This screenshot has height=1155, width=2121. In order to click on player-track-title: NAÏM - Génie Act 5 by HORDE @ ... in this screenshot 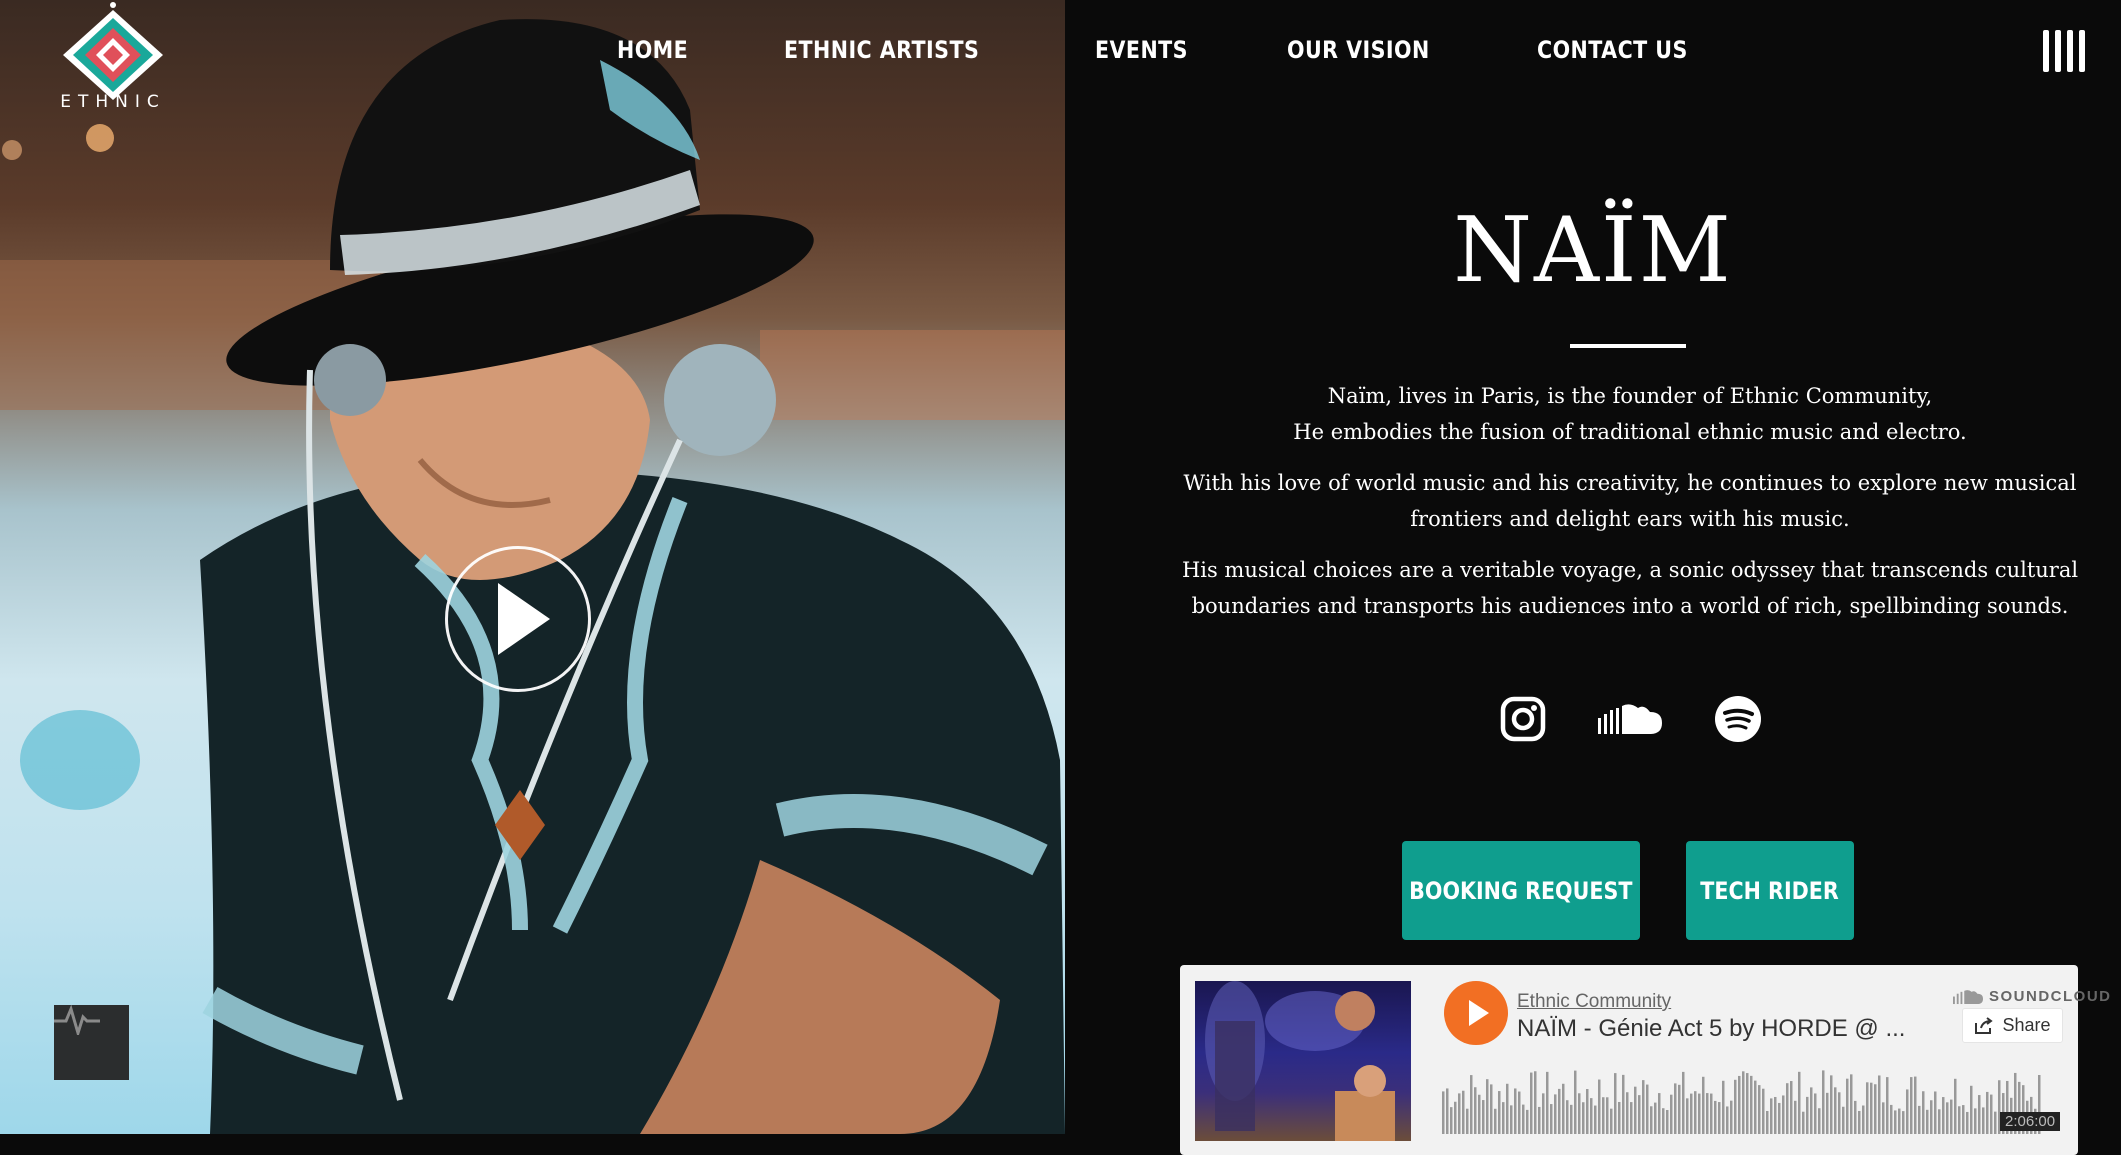, I will do `click(1711, 1029)`.